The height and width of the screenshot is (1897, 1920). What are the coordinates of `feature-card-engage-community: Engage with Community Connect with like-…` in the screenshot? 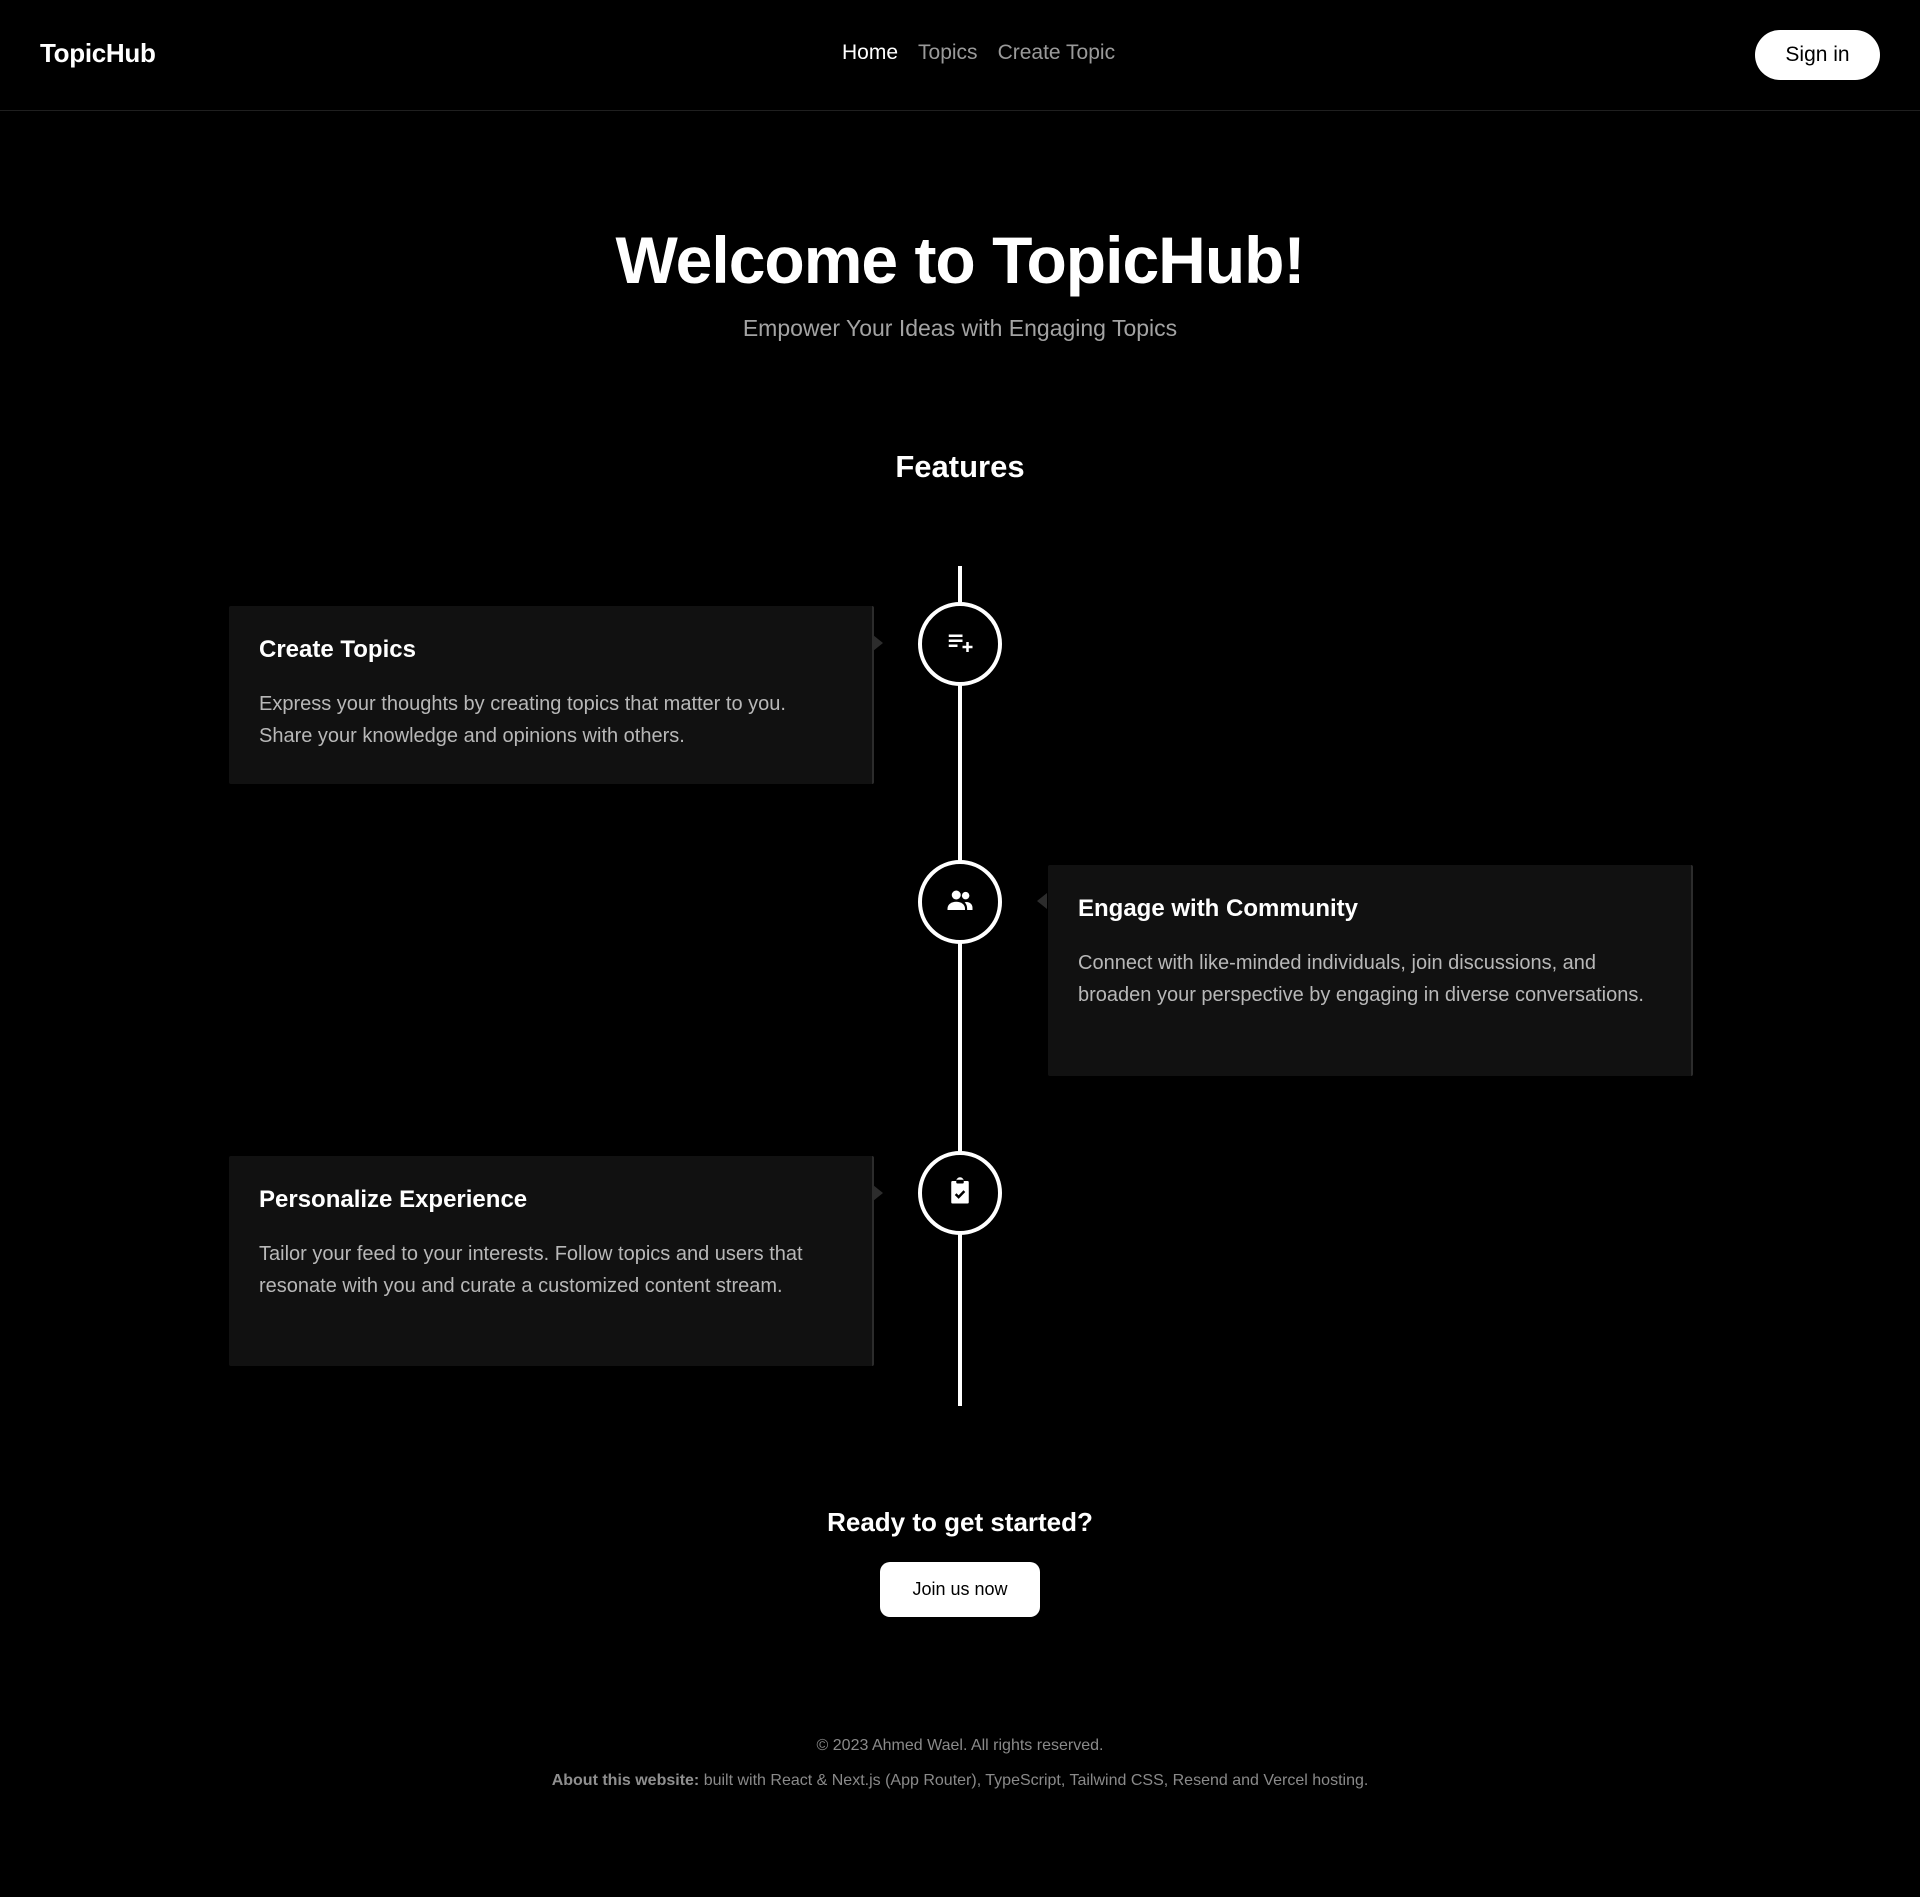 It's located at (1370, 970).